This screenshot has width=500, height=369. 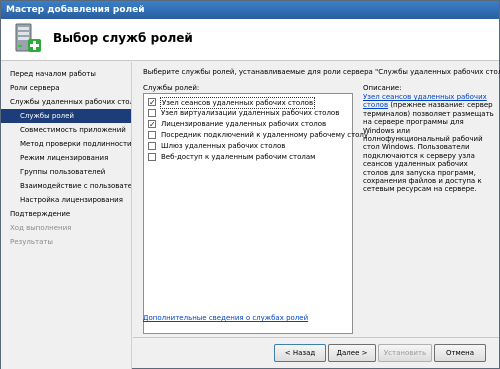 I want to click on role-service-item: Веб-доступ к удаленным рабочим столам, so click(x=248, y=157).